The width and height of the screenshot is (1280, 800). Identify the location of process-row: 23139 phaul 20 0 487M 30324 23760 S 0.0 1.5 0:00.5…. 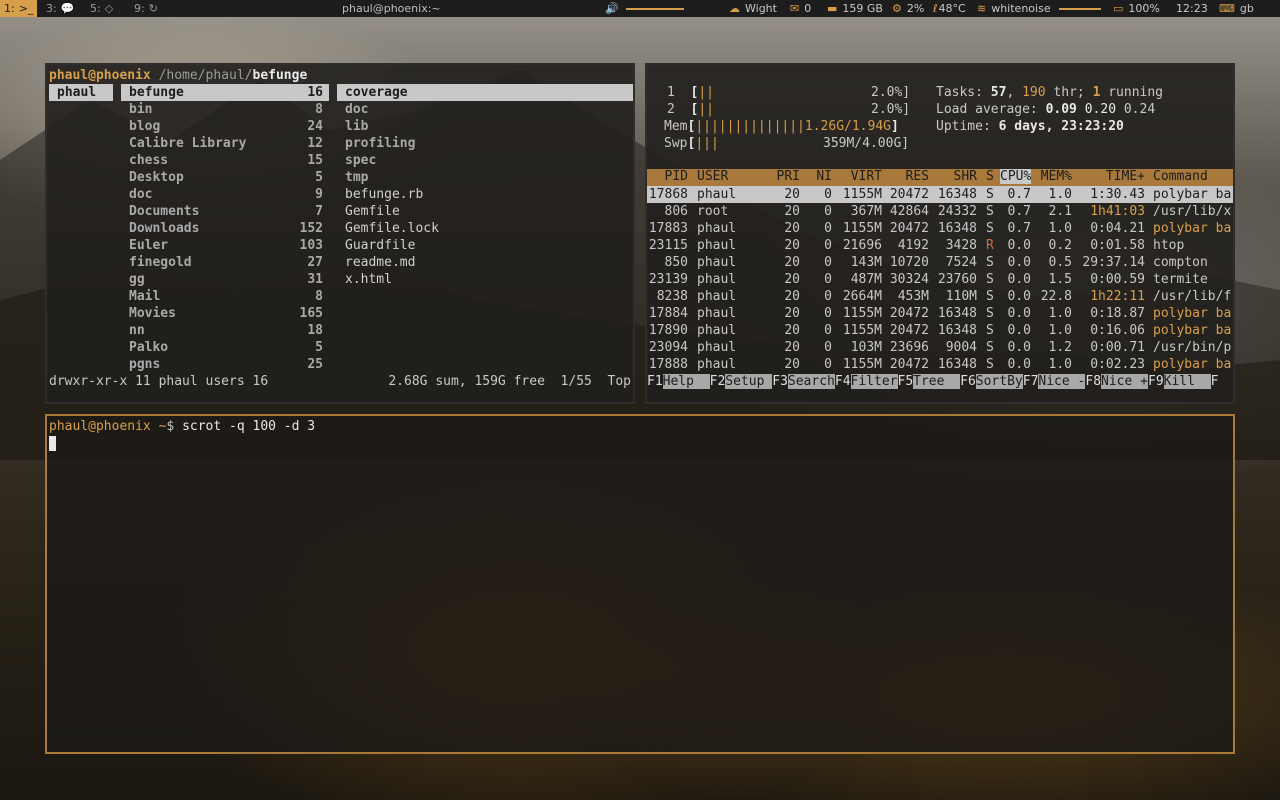
(940, 279).